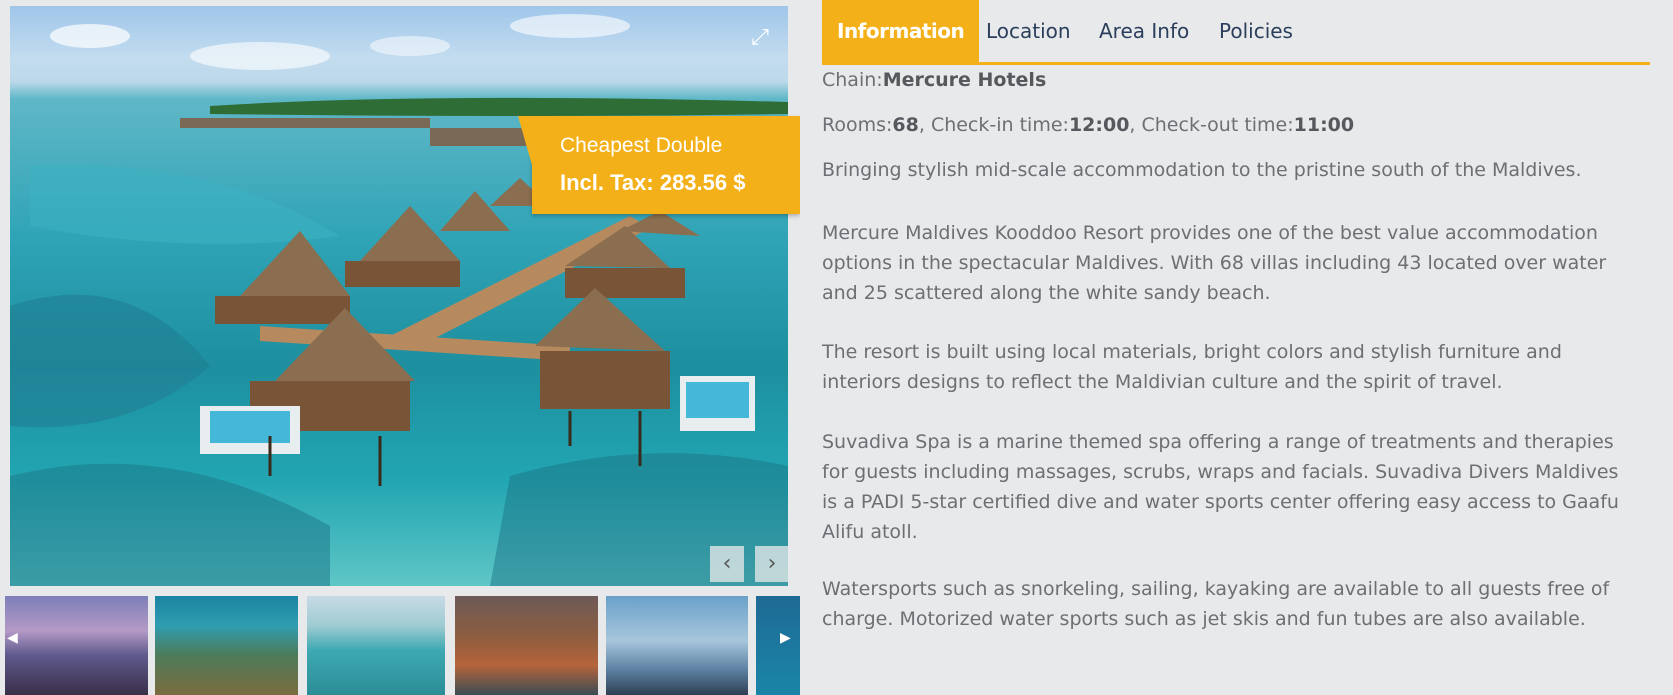  Describe the element at coordinates (653, 182) in the screenshot. I see `price-ribbon-price: Incl. Tax: 283.56 $` at that location.